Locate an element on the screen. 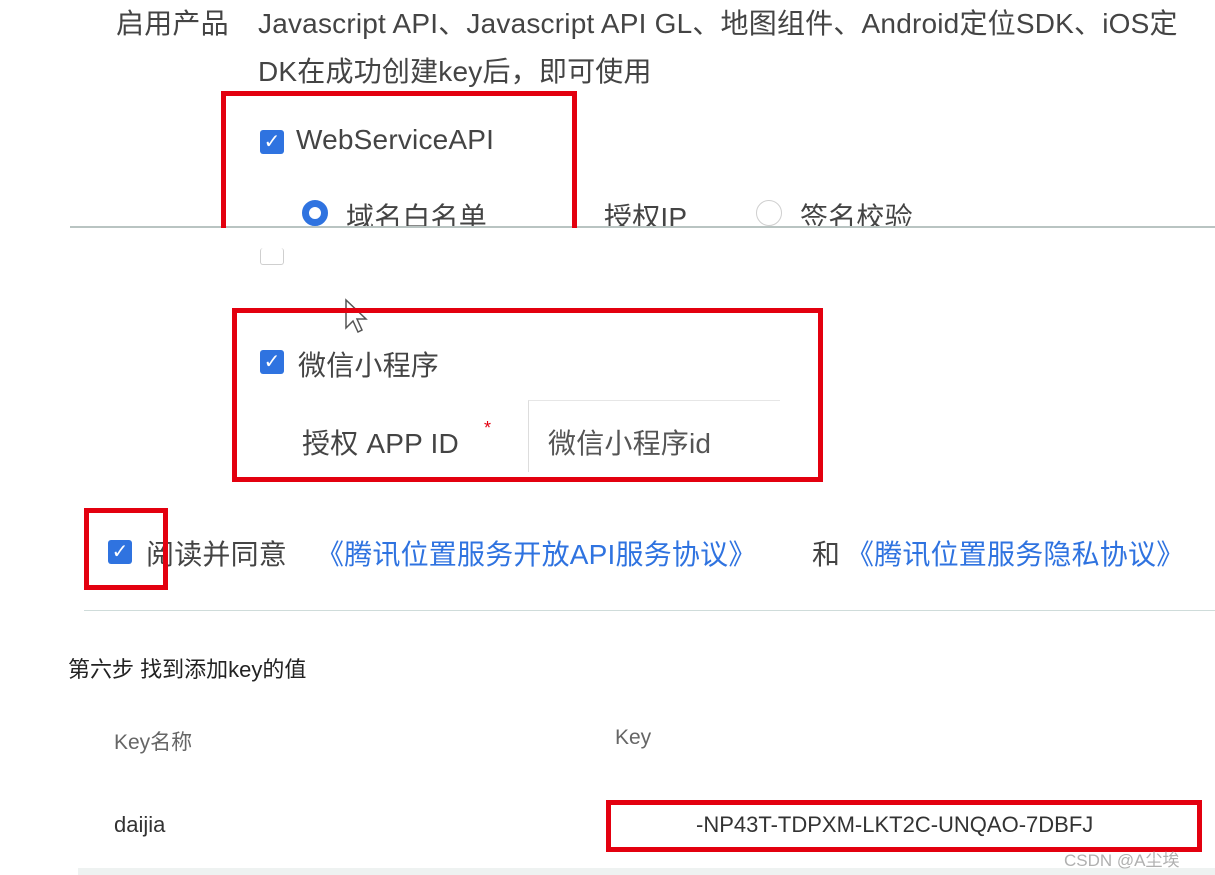 The image size is (1215, 875). table-header-key: Key is located at coordinates (633, 737).